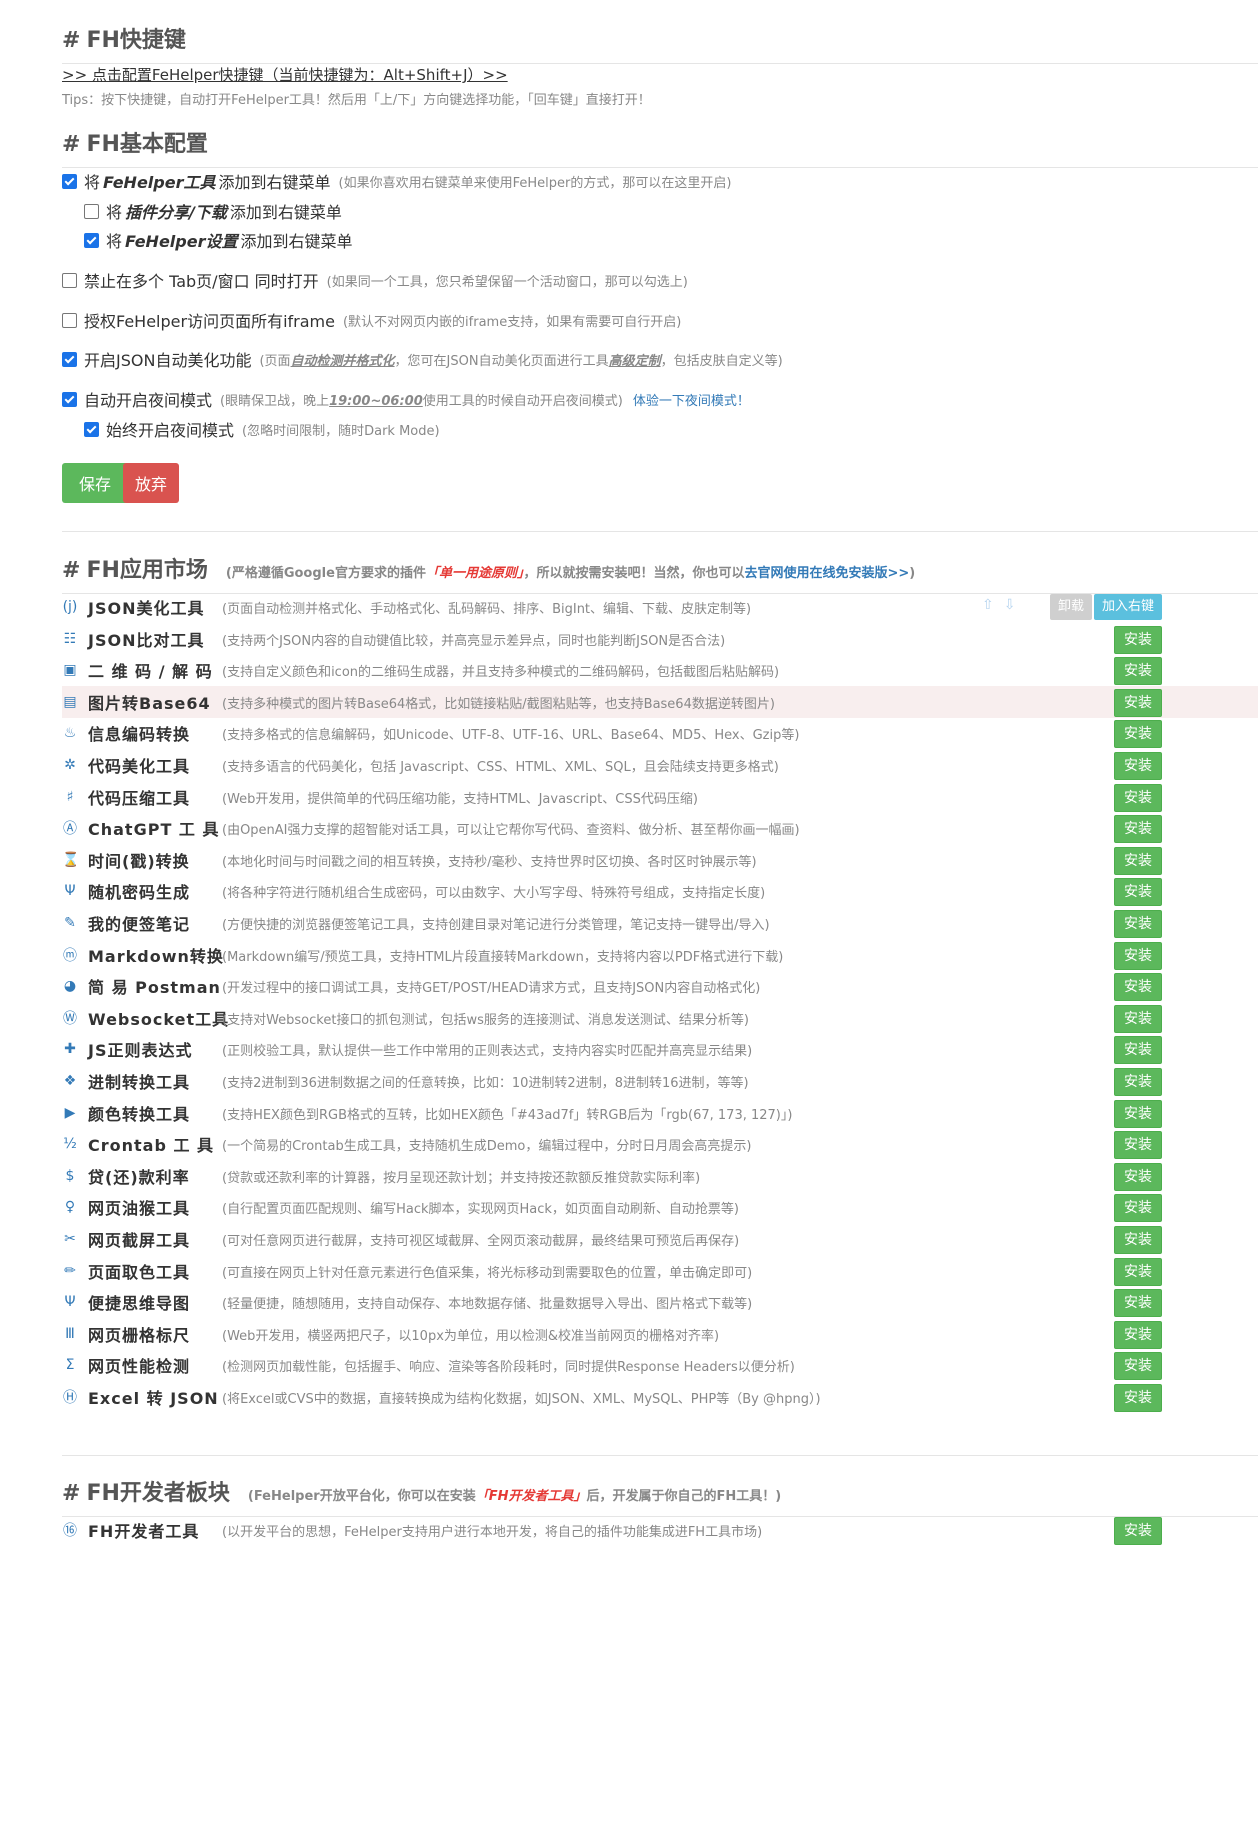 This screenshot has height=1825, width=1258. What do you see at coordinates (361, 1496) in the screenshot?
I see `subtitle-text: (FeHelper开放平台化，你可以在安装` at bounding box center [361, 1496].